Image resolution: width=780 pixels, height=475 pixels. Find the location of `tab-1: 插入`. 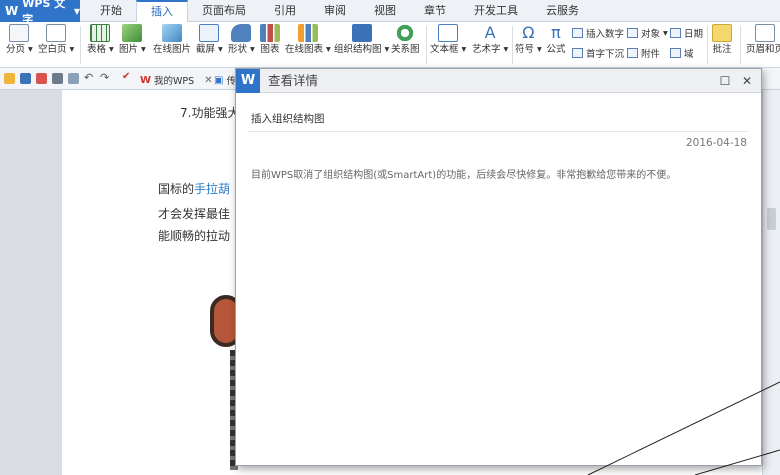

tab-1: 插入 is located at coordinates (162, 11).